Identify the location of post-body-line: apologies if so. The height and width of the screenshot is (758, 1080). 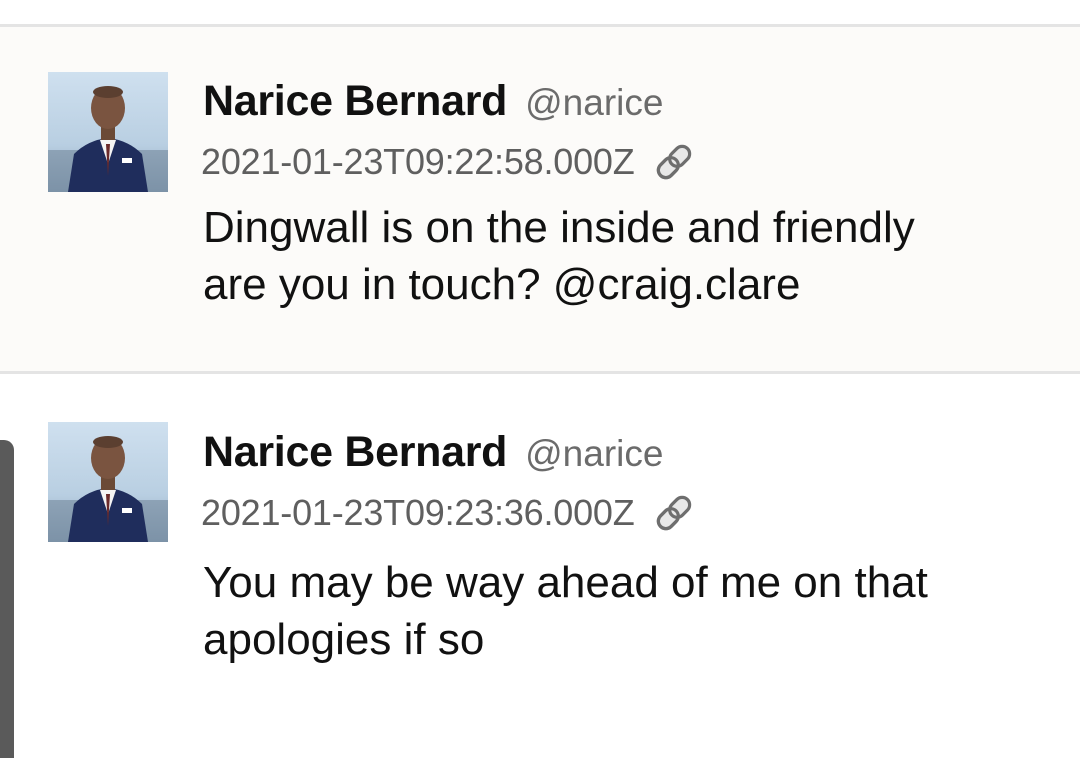
(344, 639).